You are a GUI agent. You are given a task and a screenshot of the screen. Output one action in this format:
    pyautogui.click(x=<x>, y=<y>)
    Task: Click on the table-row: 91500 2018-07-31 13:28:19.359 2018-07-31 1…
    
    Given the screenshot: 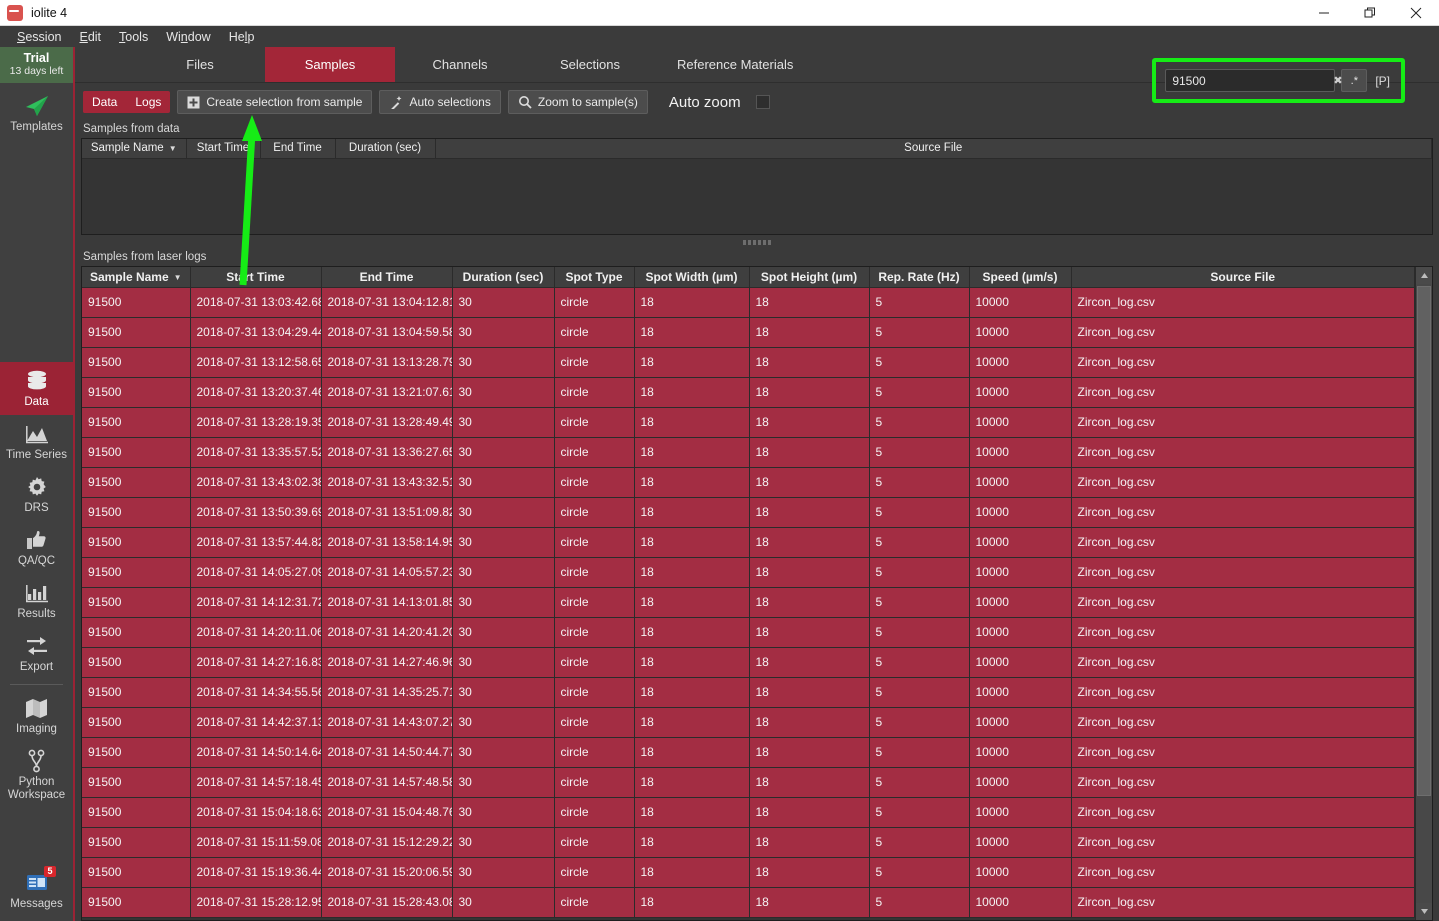 What is the action you would take?
    pyautogui.click(x=748, y=422)
    